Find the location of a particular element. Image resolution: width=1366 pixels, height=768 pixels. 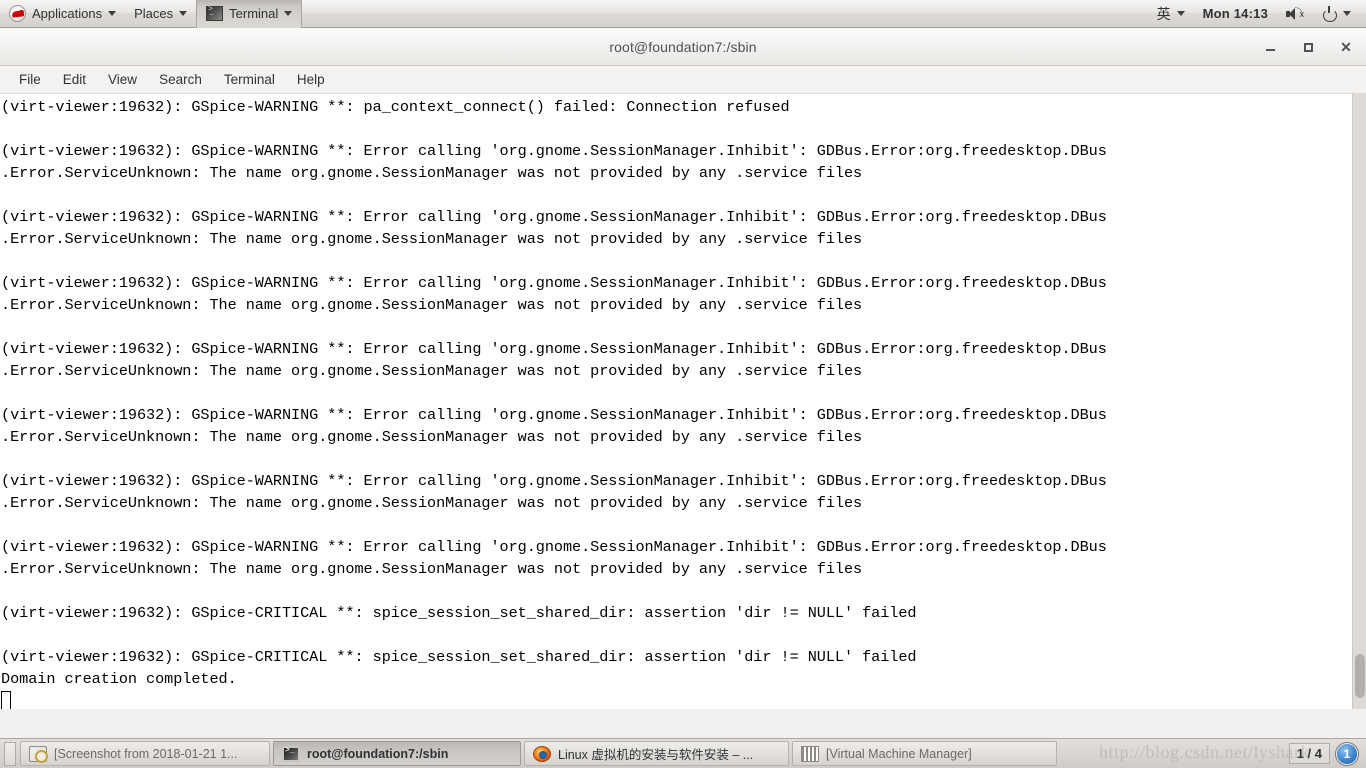

scrollbar-thumb is located at coordinates (1360, 676).